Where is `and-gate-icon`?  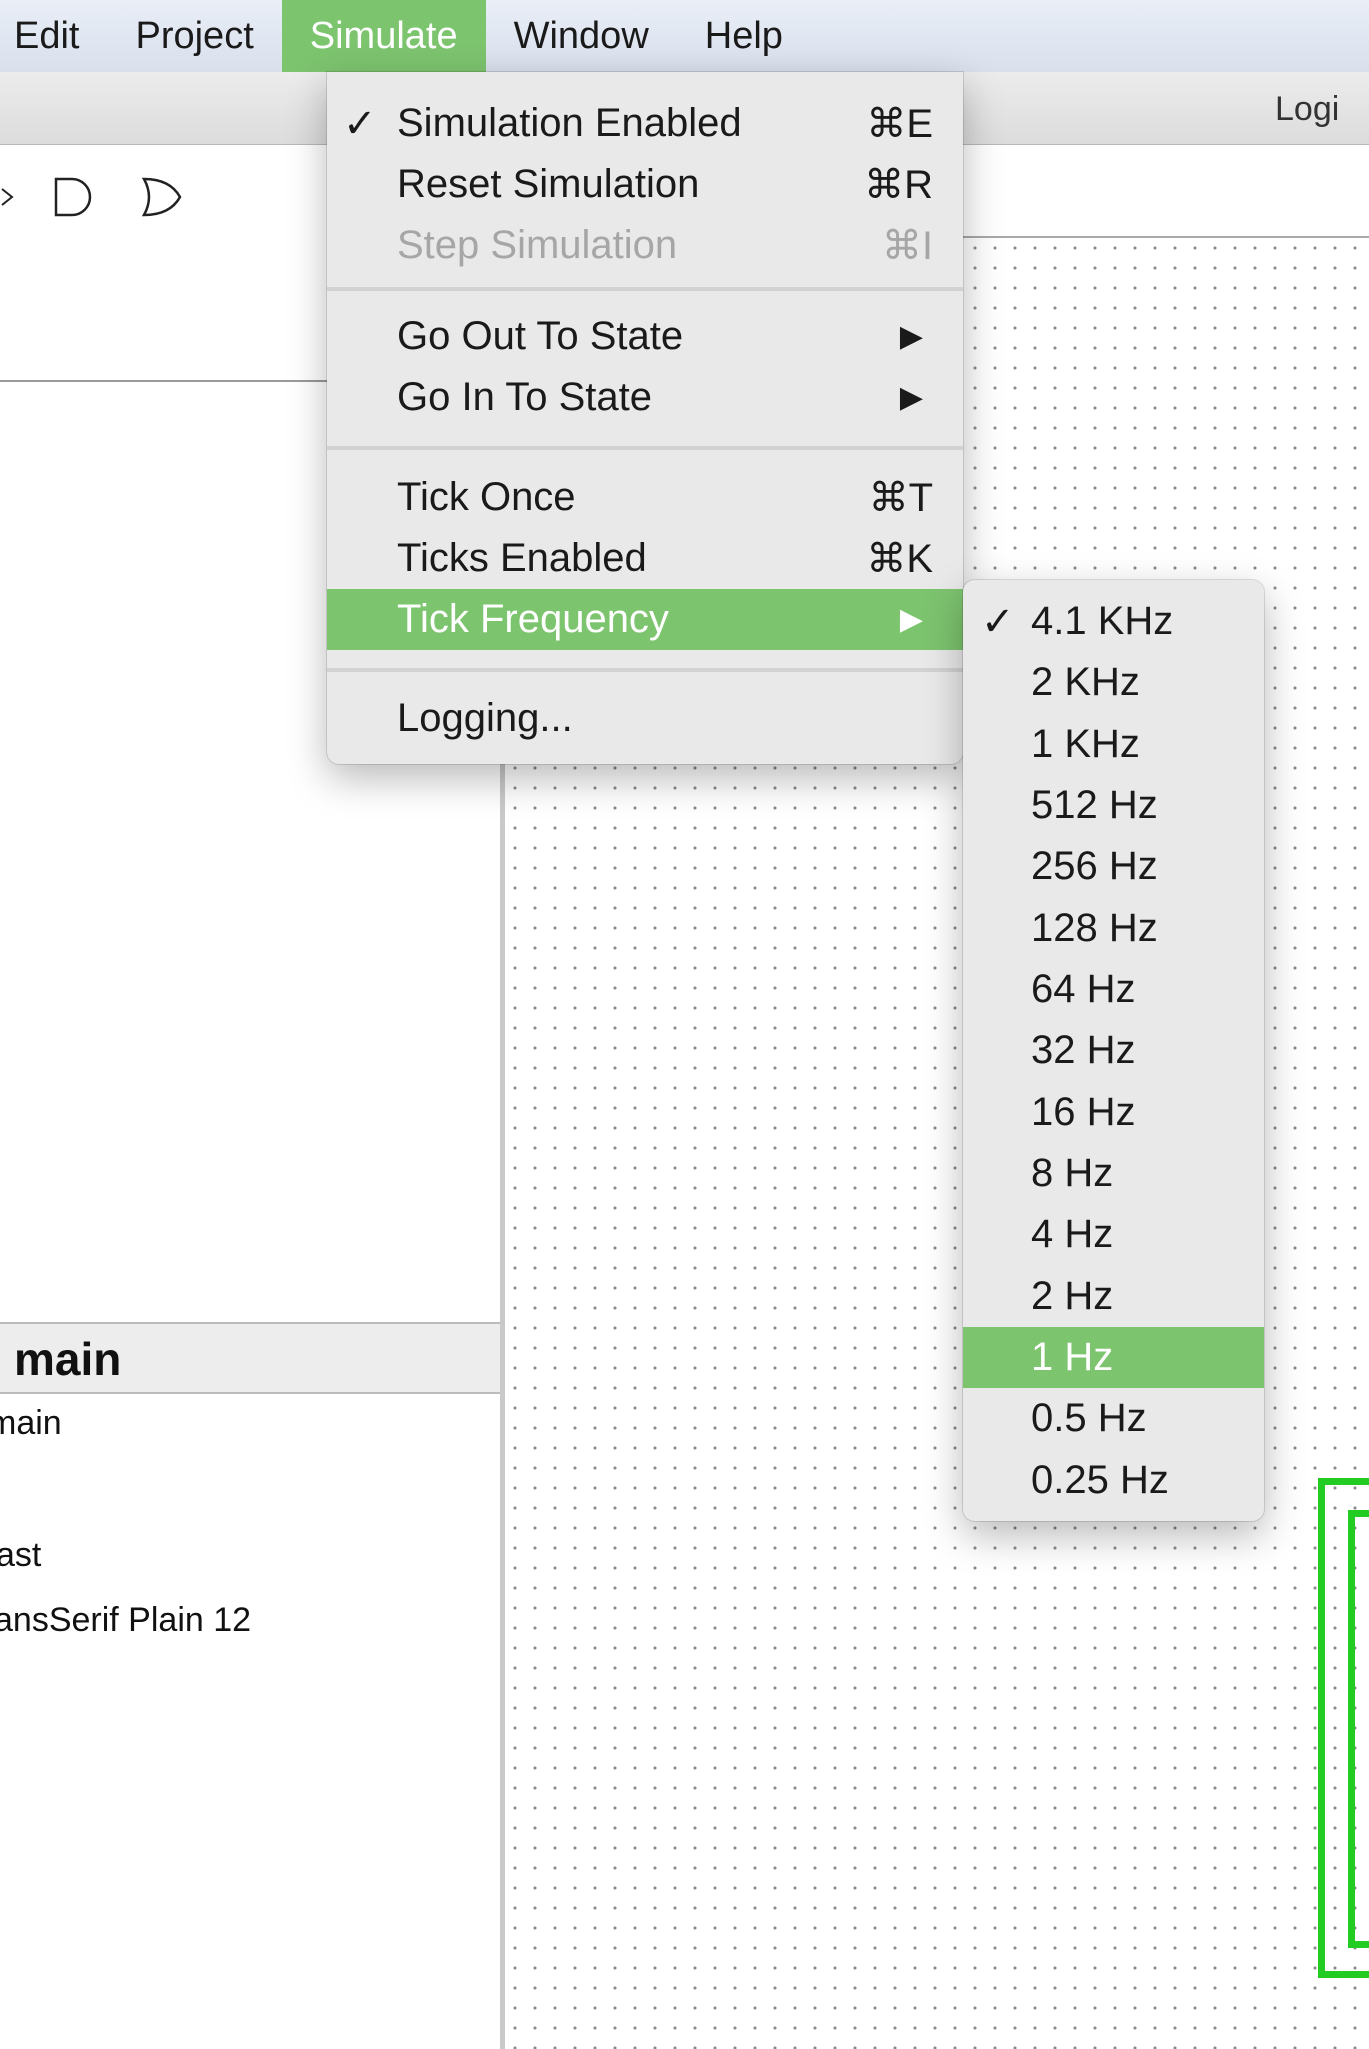
and-gate-icon is located at coordinates (74, 197).